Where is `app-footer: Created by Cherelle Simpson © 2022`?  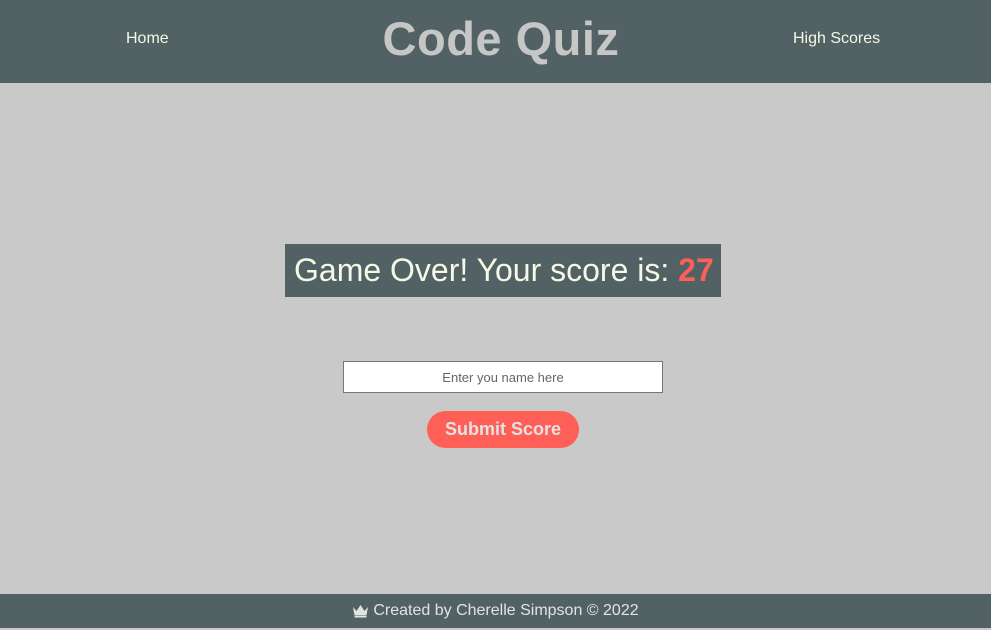 app-footer: Created by Cherelle Simpson © 2022 is located at coordinates (495, 611).